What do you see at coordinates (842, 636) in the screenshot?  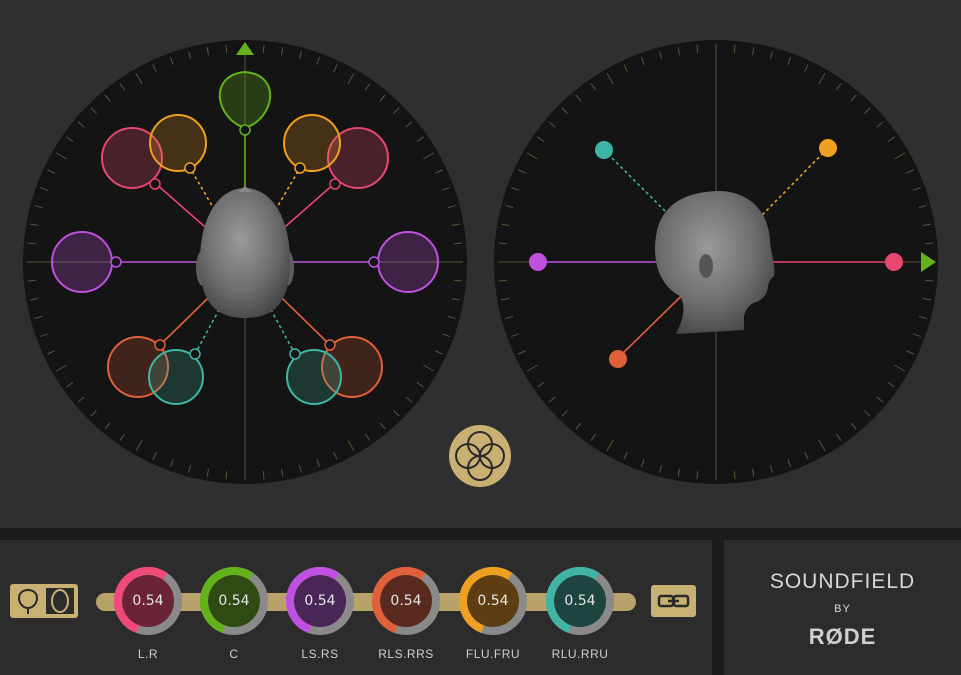 I see `brand-logo-text: RØDE` at bounding box center [842, 636].